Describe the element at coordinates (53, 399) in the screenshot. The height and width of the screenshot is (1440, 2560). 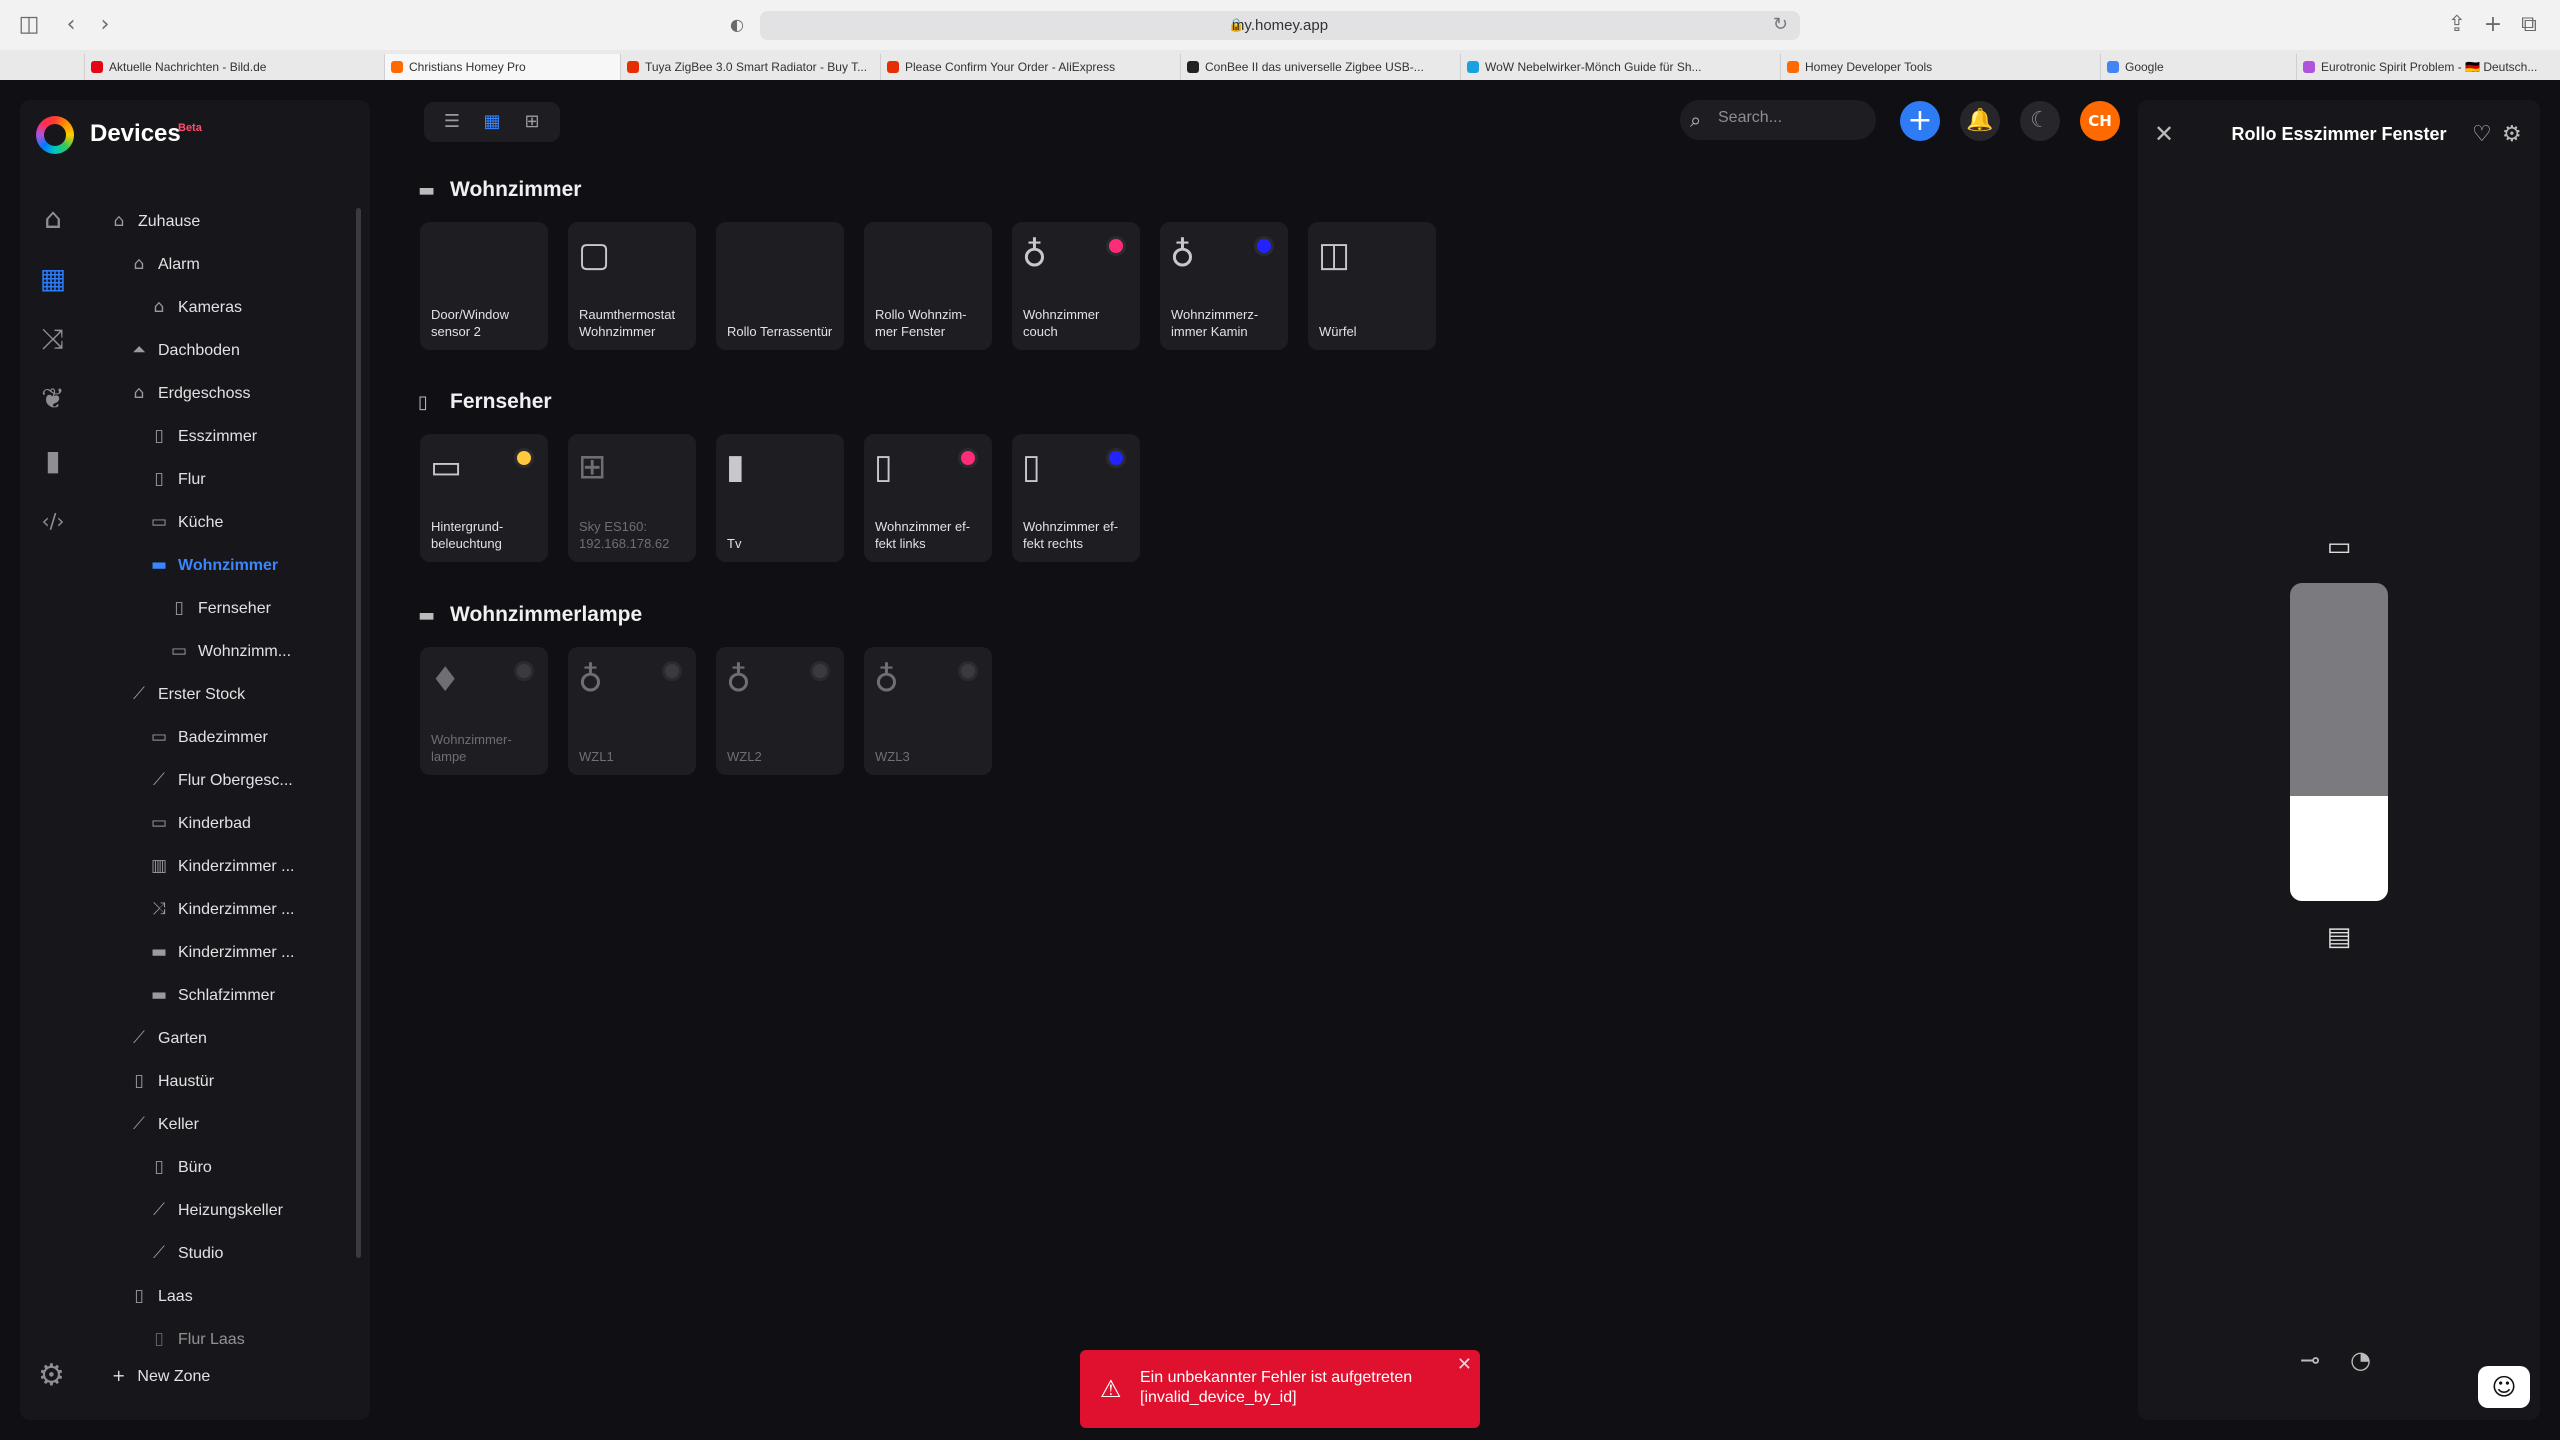
I see `energy-icon: ❦` at that location.